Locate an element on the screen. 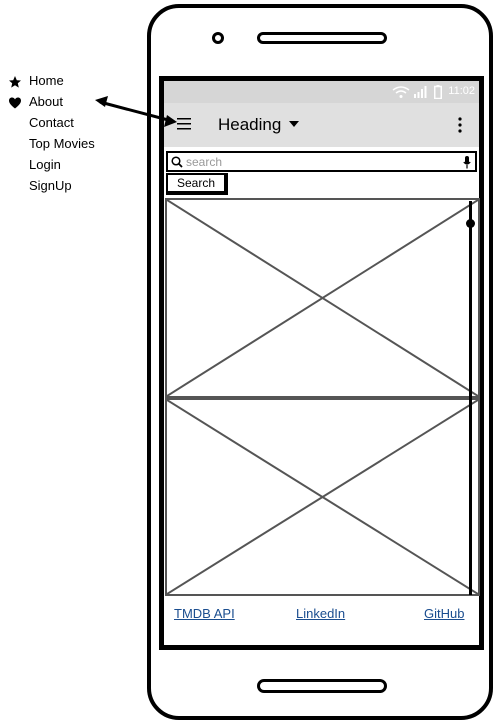 This screenshot has height=725, width=499. annotation-arrow is located at coordinates (136, 111).